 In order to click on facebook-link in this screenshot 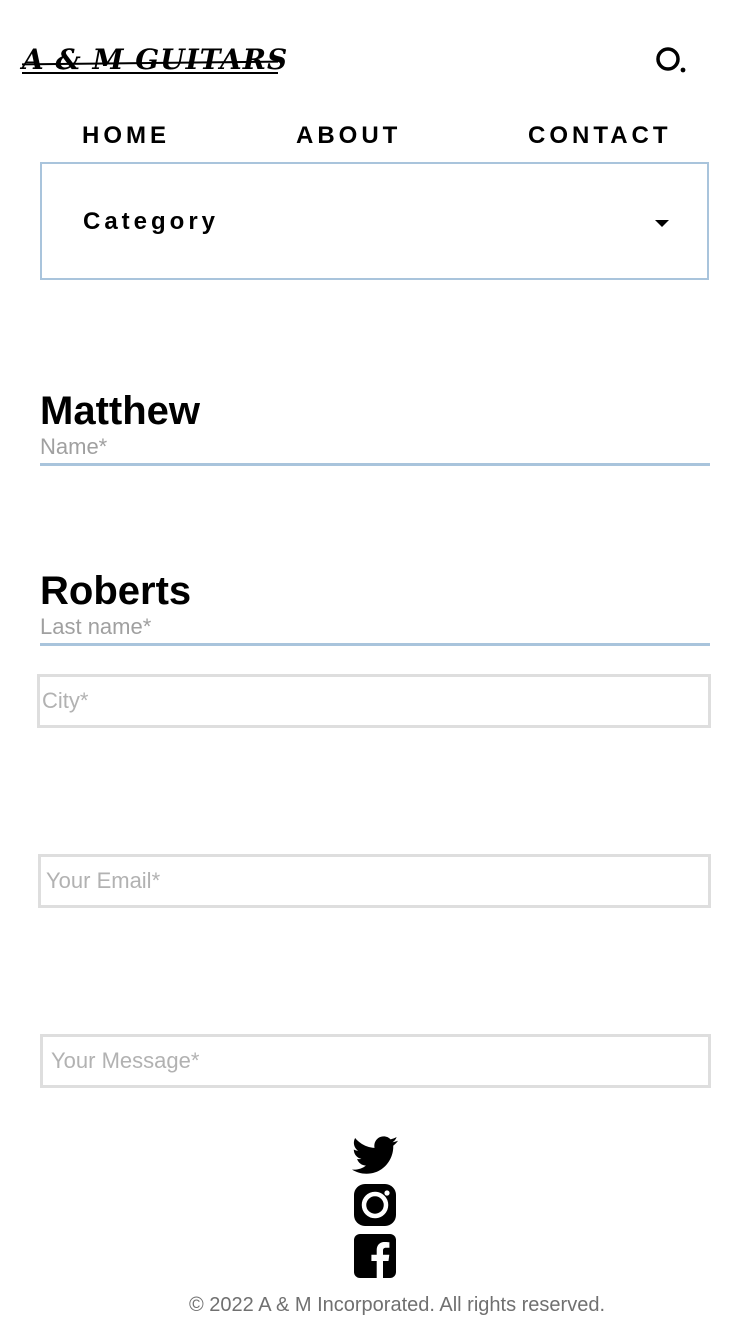, I will do `click(375, 1255)`.